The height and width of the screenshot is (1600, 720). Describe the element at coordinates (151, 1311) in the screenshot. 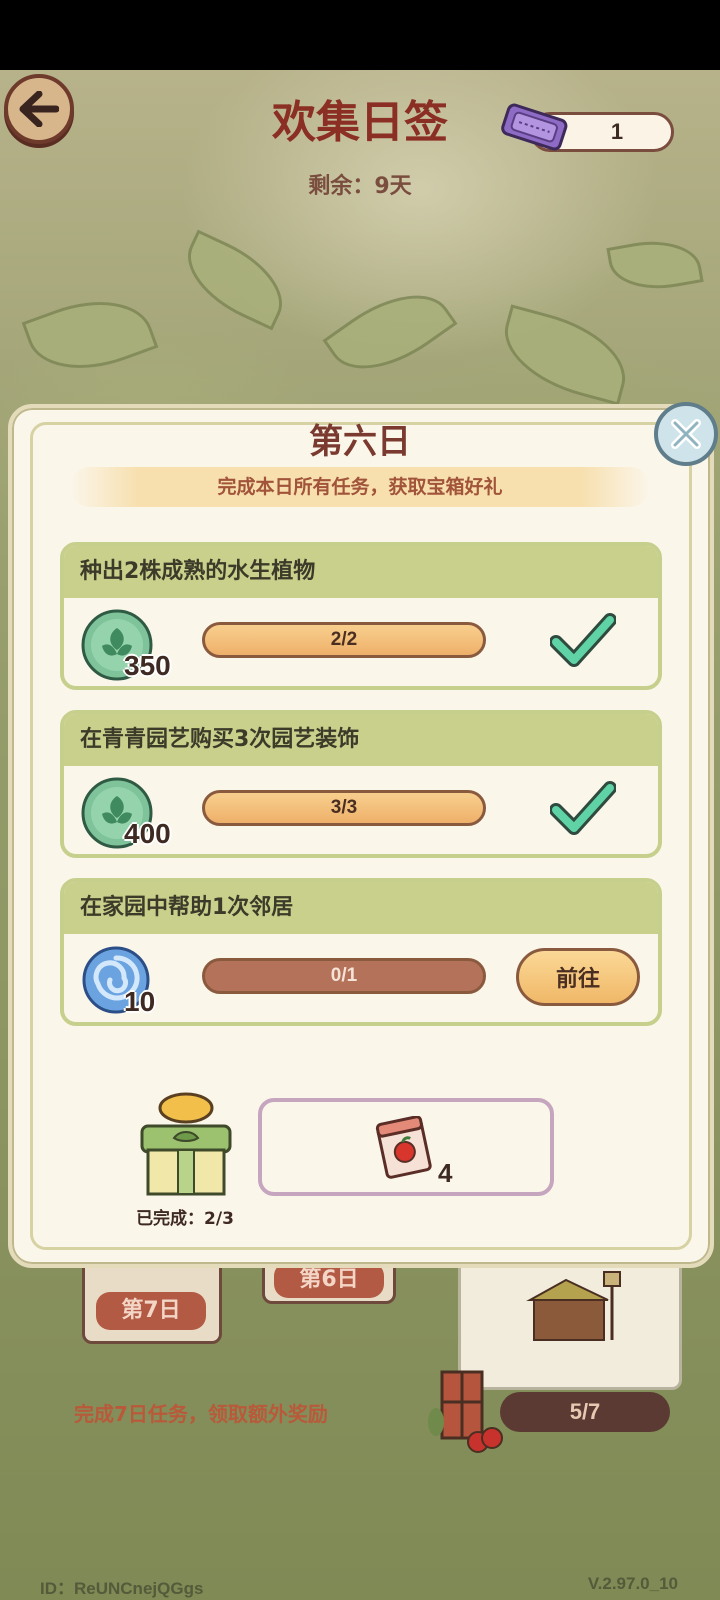

I see `day7-label: 第7日` at that location.